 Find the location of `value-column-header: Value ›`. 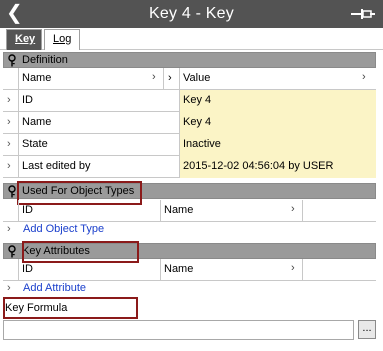

value-column-header: Value › is located at coordinates (278, 79).